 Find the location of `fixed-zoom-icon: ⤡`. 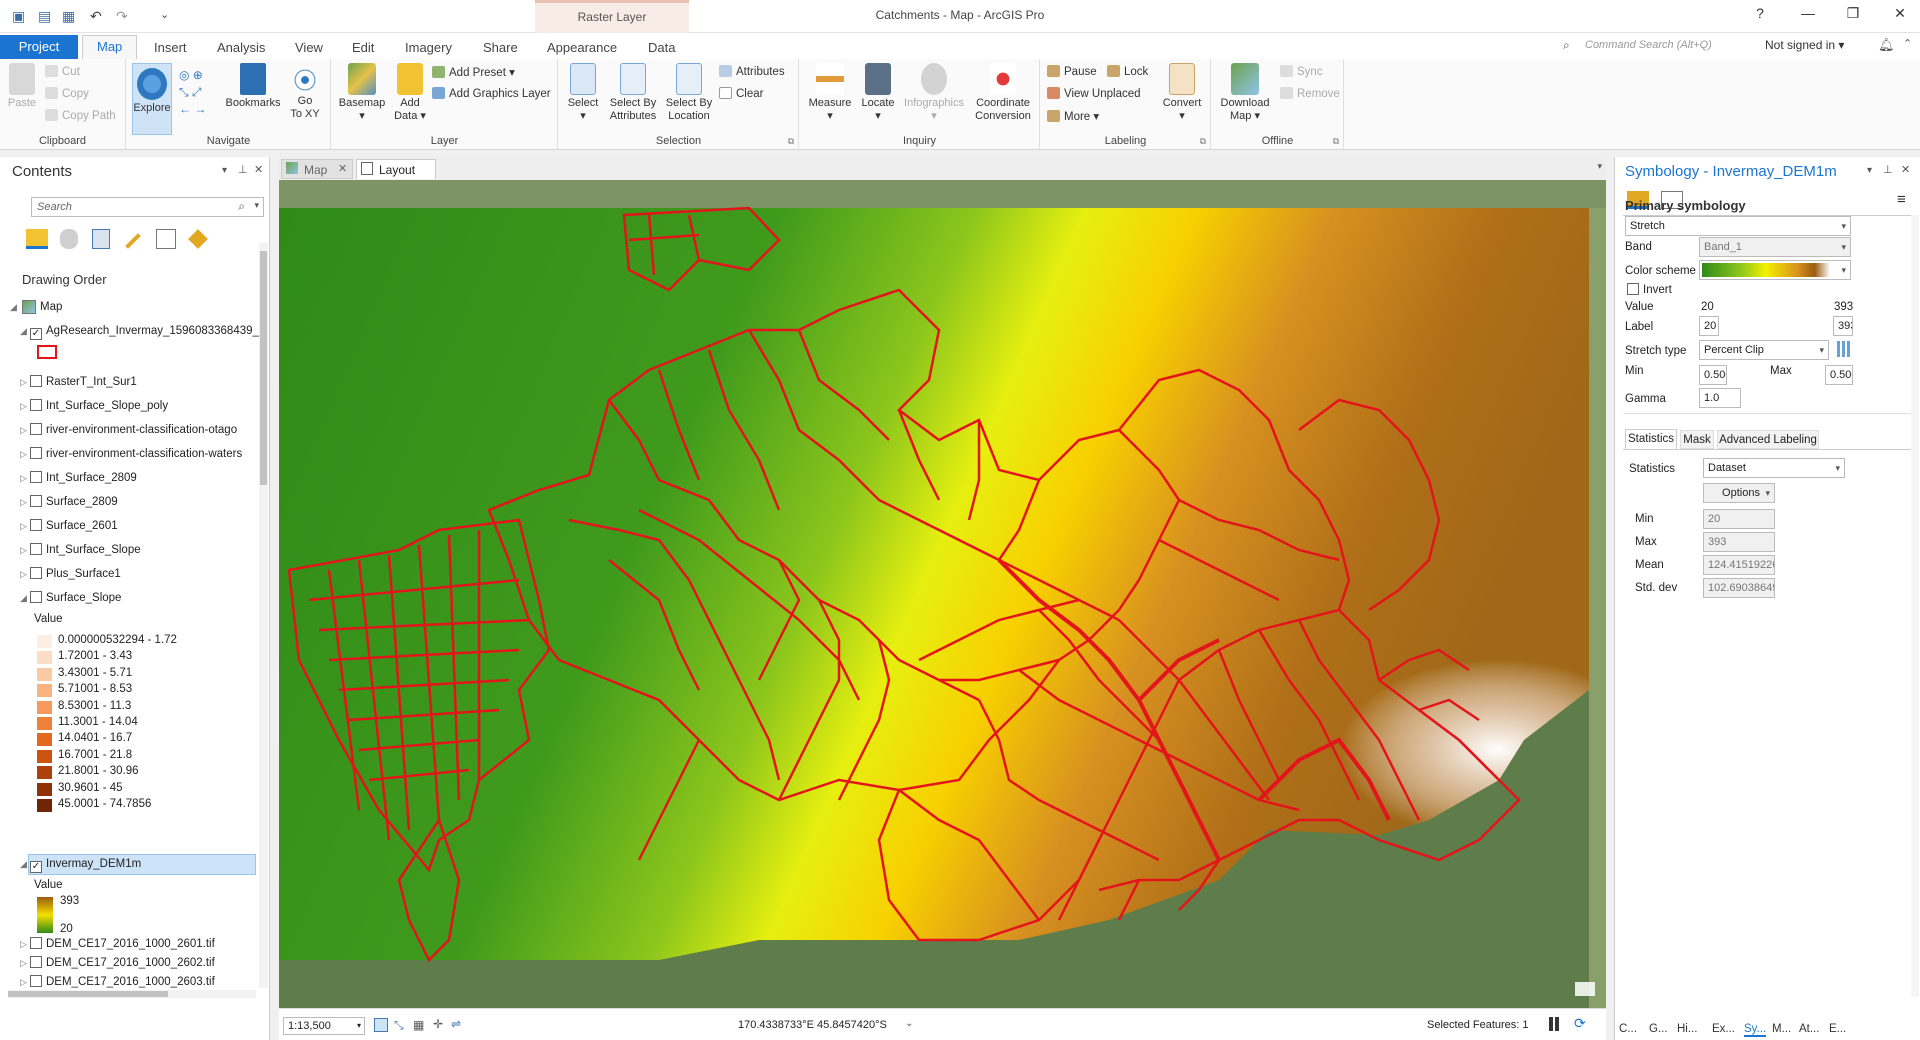

fixed-zoom-icon: ⤡ is located at coordinates (399, 1025).